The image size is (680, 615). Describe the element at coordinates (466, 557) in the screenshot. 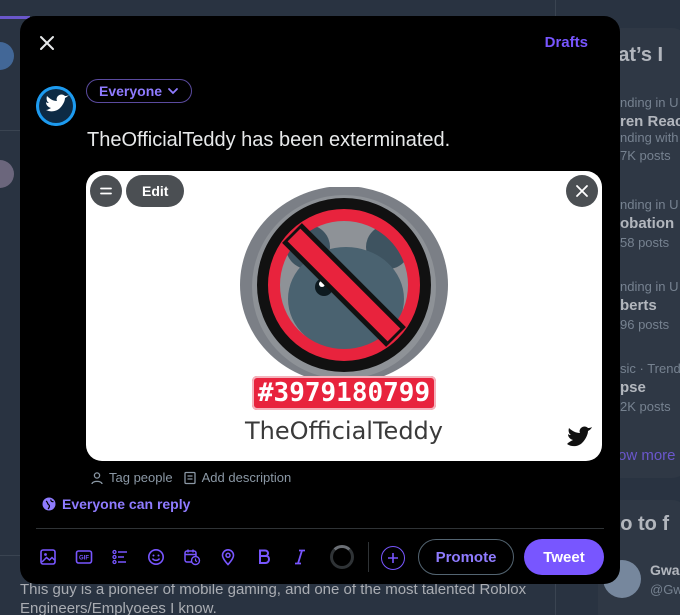

I see `promote-button: Promote` at that location.